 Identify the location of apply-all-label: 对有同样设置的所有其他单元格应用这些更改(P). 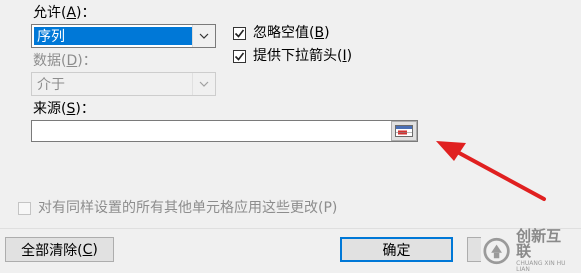
(188, 208).